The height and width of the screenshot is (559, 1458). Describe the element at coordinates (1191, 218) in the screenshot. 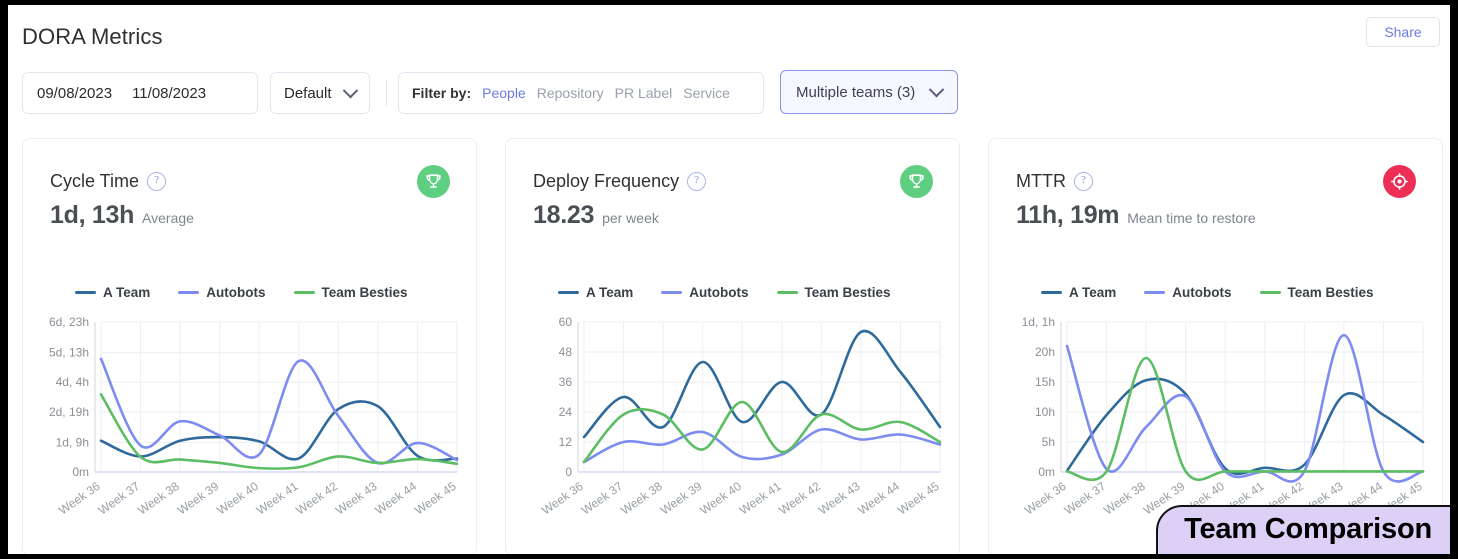

I see `kpi-unit: Mean time to restore` at that location.